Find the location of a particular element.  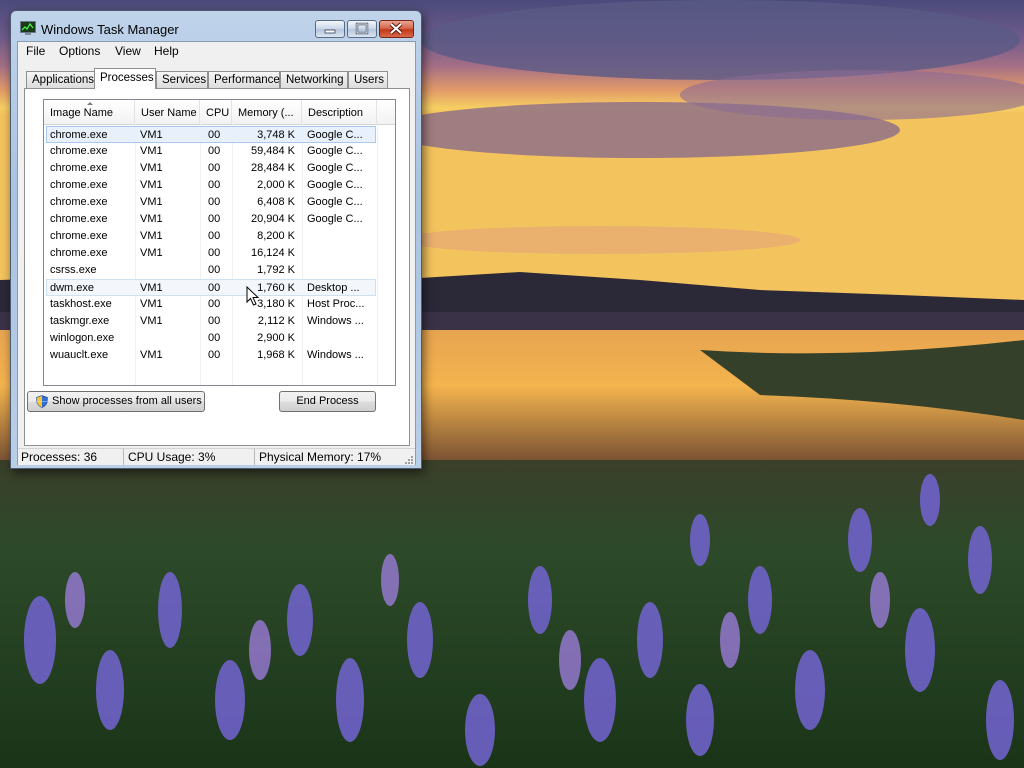

menu-options: Options is located at coordinates (79, 51).